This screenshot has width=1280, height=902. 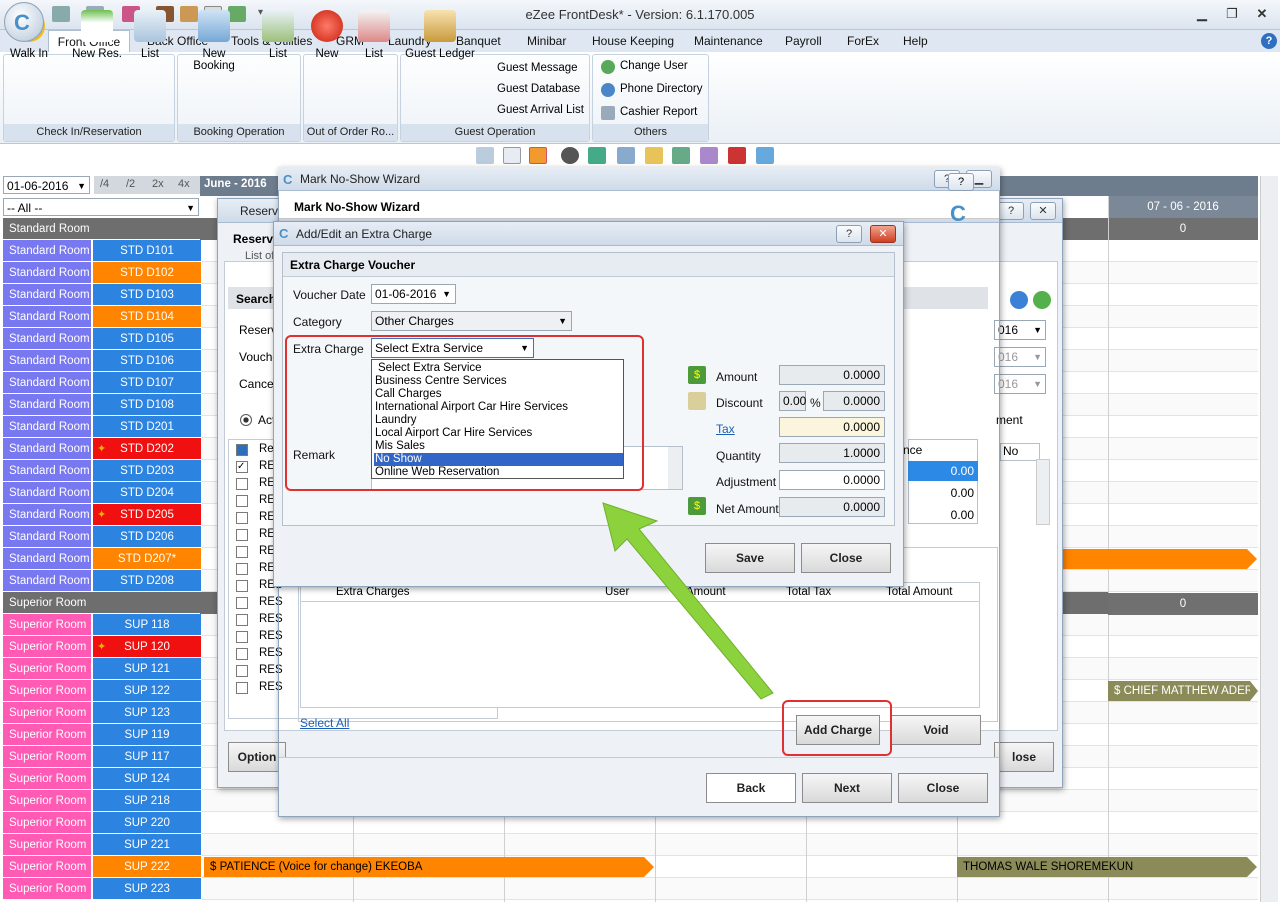 What do you see at coordinates (1232, 14) in the screenshot?
I see `maximize-icon: ❐` at bounding box center [1232, 14].